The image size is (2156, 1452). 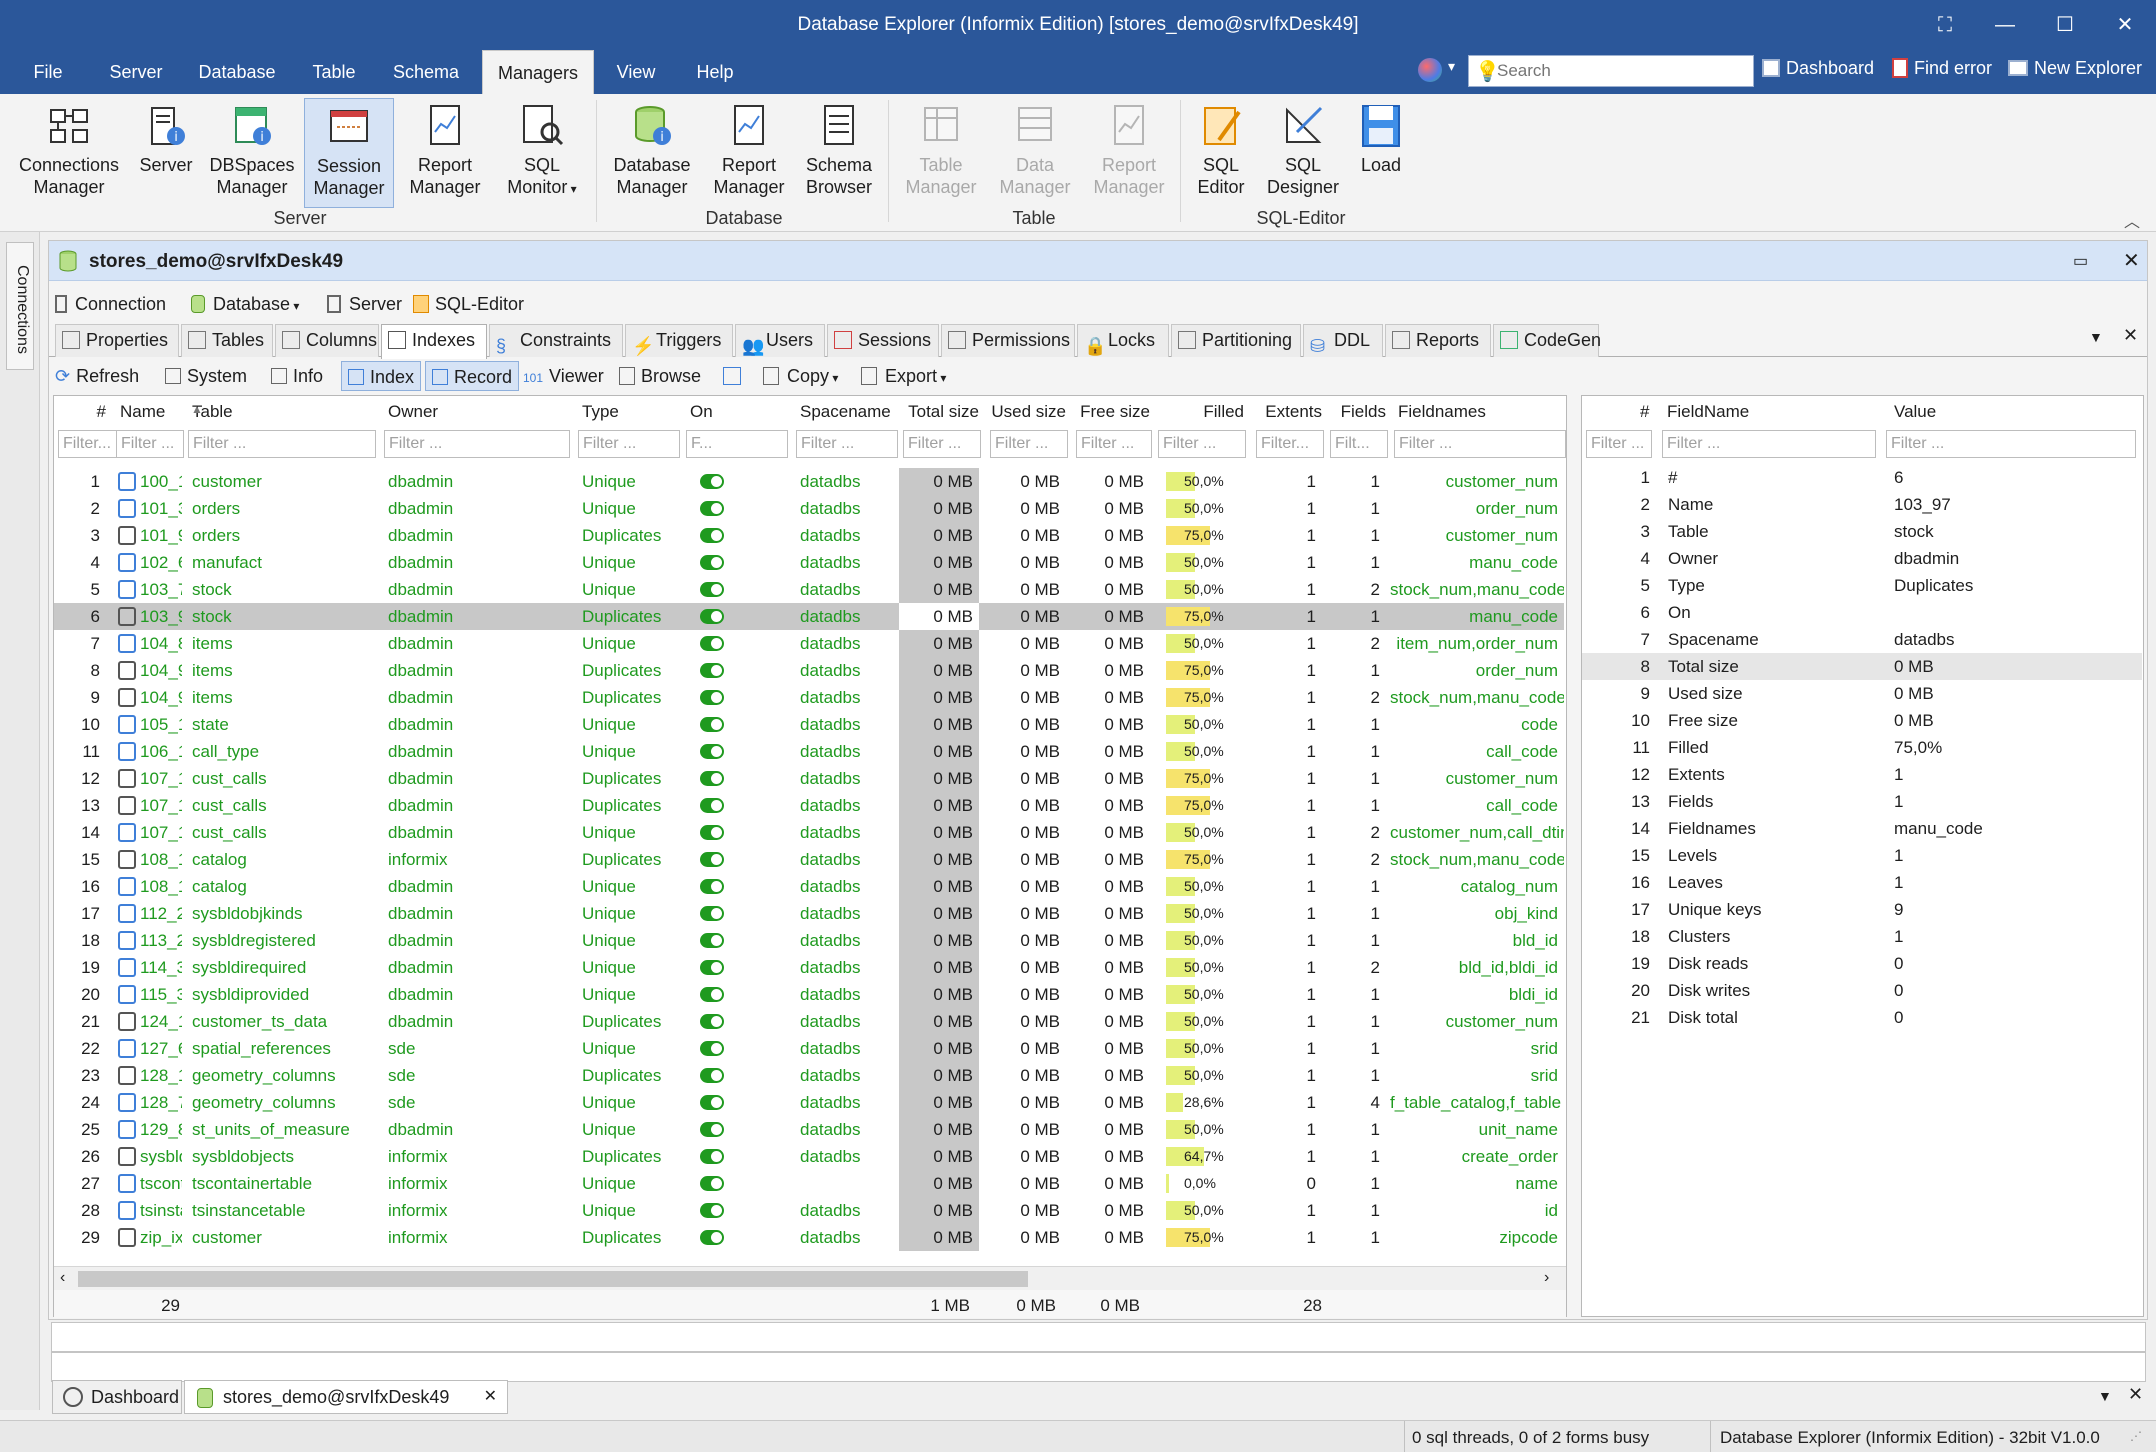 What do you see at coordinates (1356, 412) in the screenshot?
I see `grid-col-12: Fields` at bounding box center [1356, 412].